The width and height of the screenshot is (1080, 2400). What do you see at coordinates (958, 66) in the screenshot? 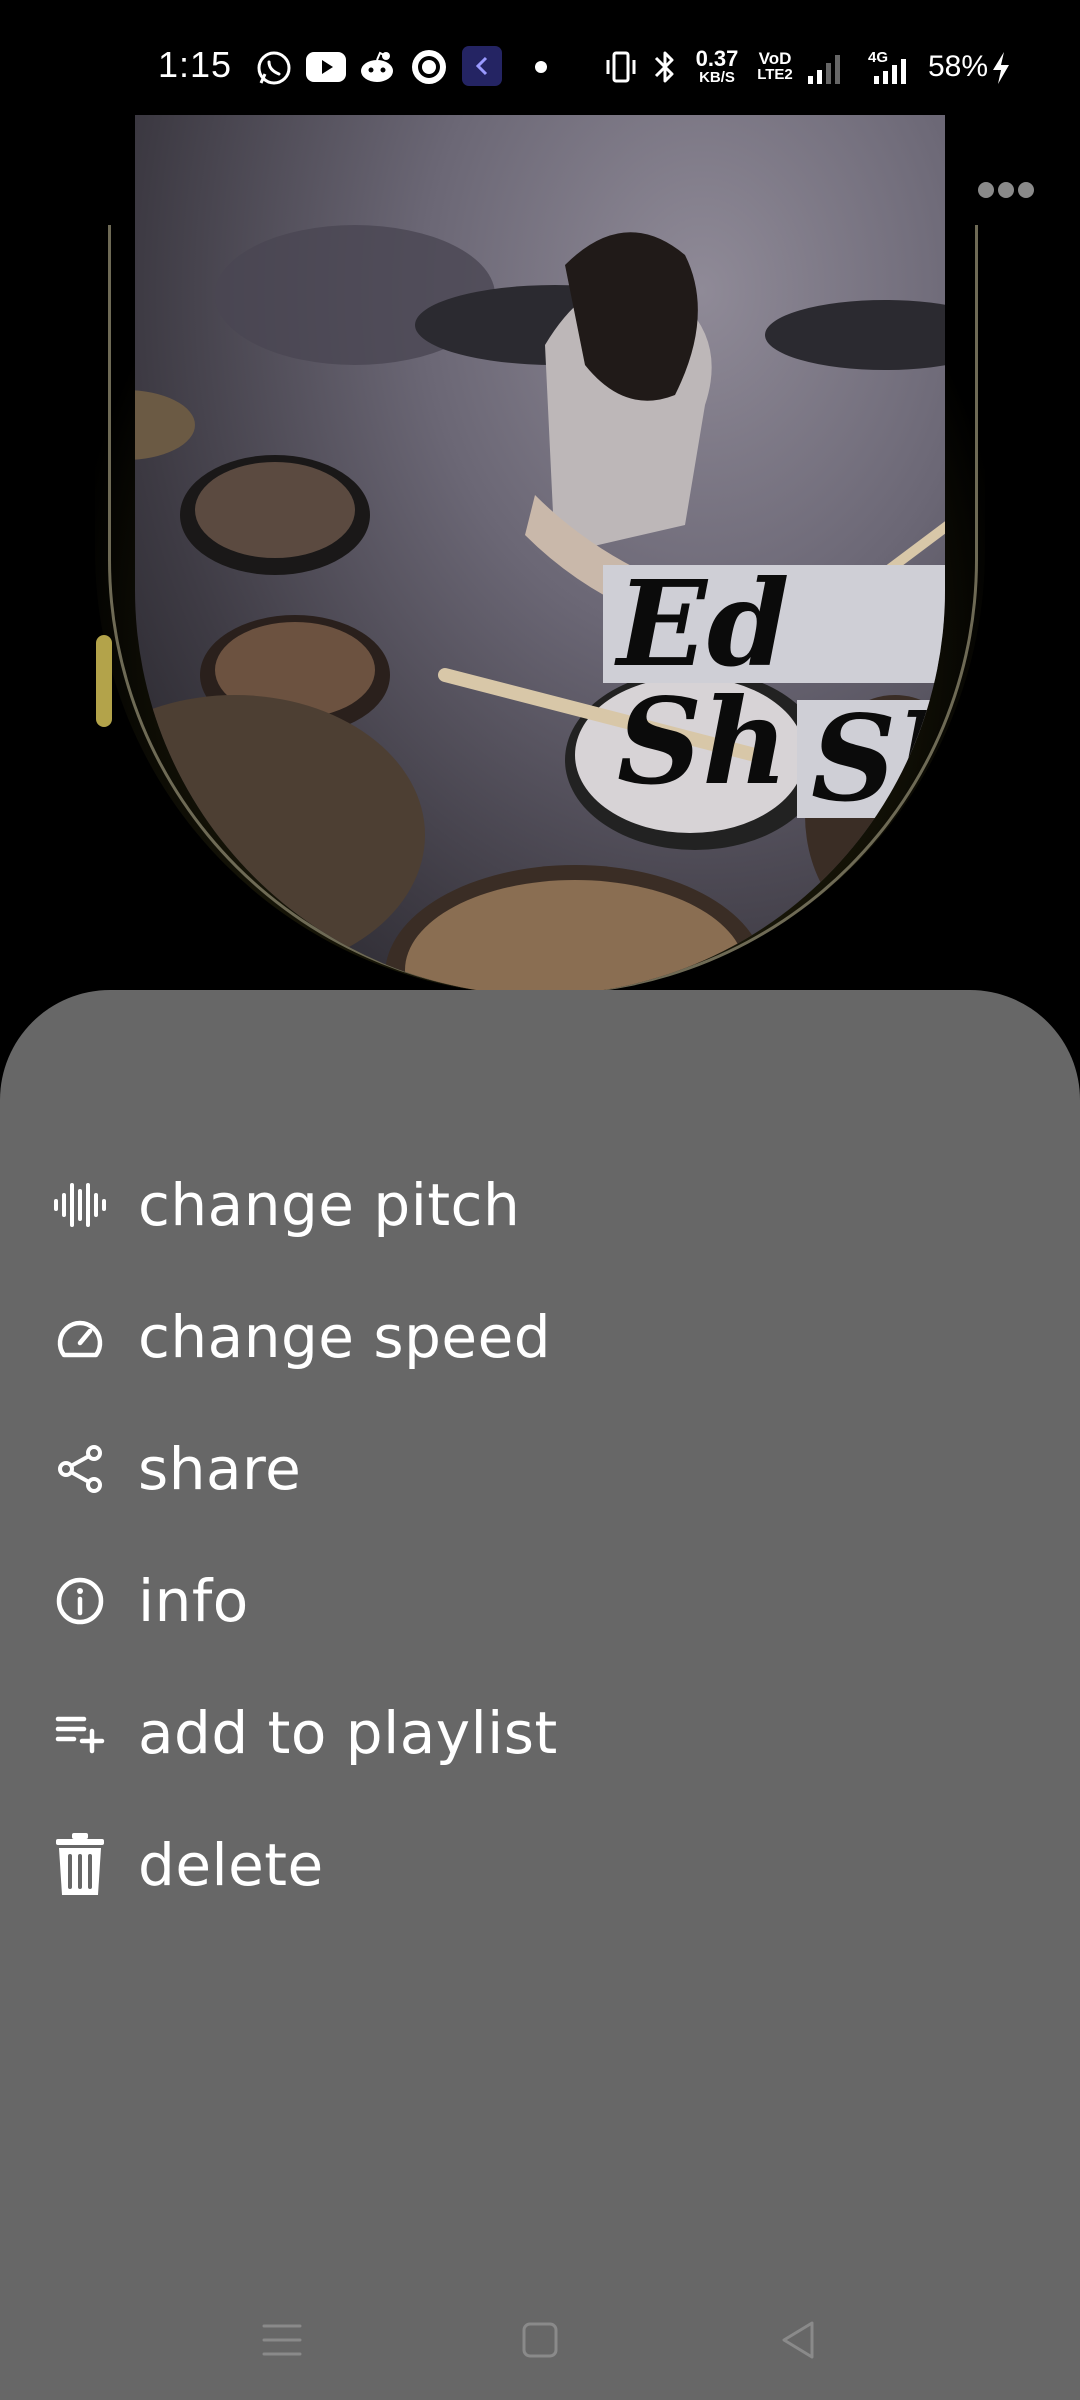
I see `battery-level: 58%` at bounding box center [958, 66].